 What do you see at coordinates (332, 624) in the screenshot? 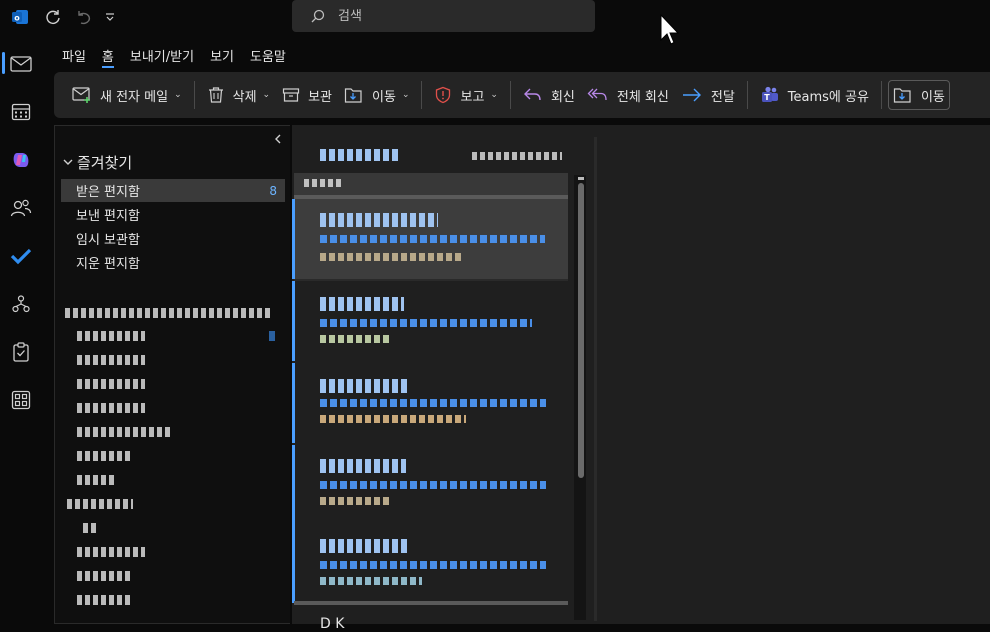
I see `last-message-sender: D K` at bounding box center [332, 624].